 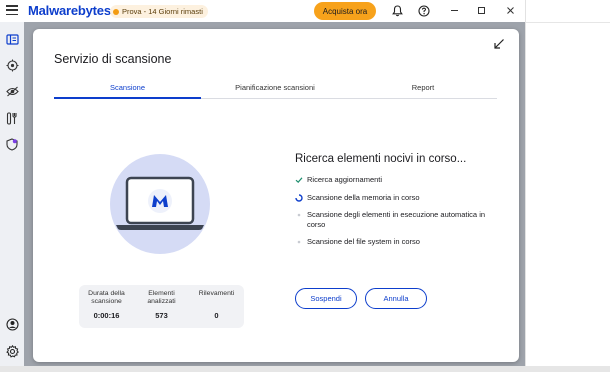 What do you see at coordinates (160, 204) in the screenshot?
I see `laptop-illustration` at bounding box center [160, 204].